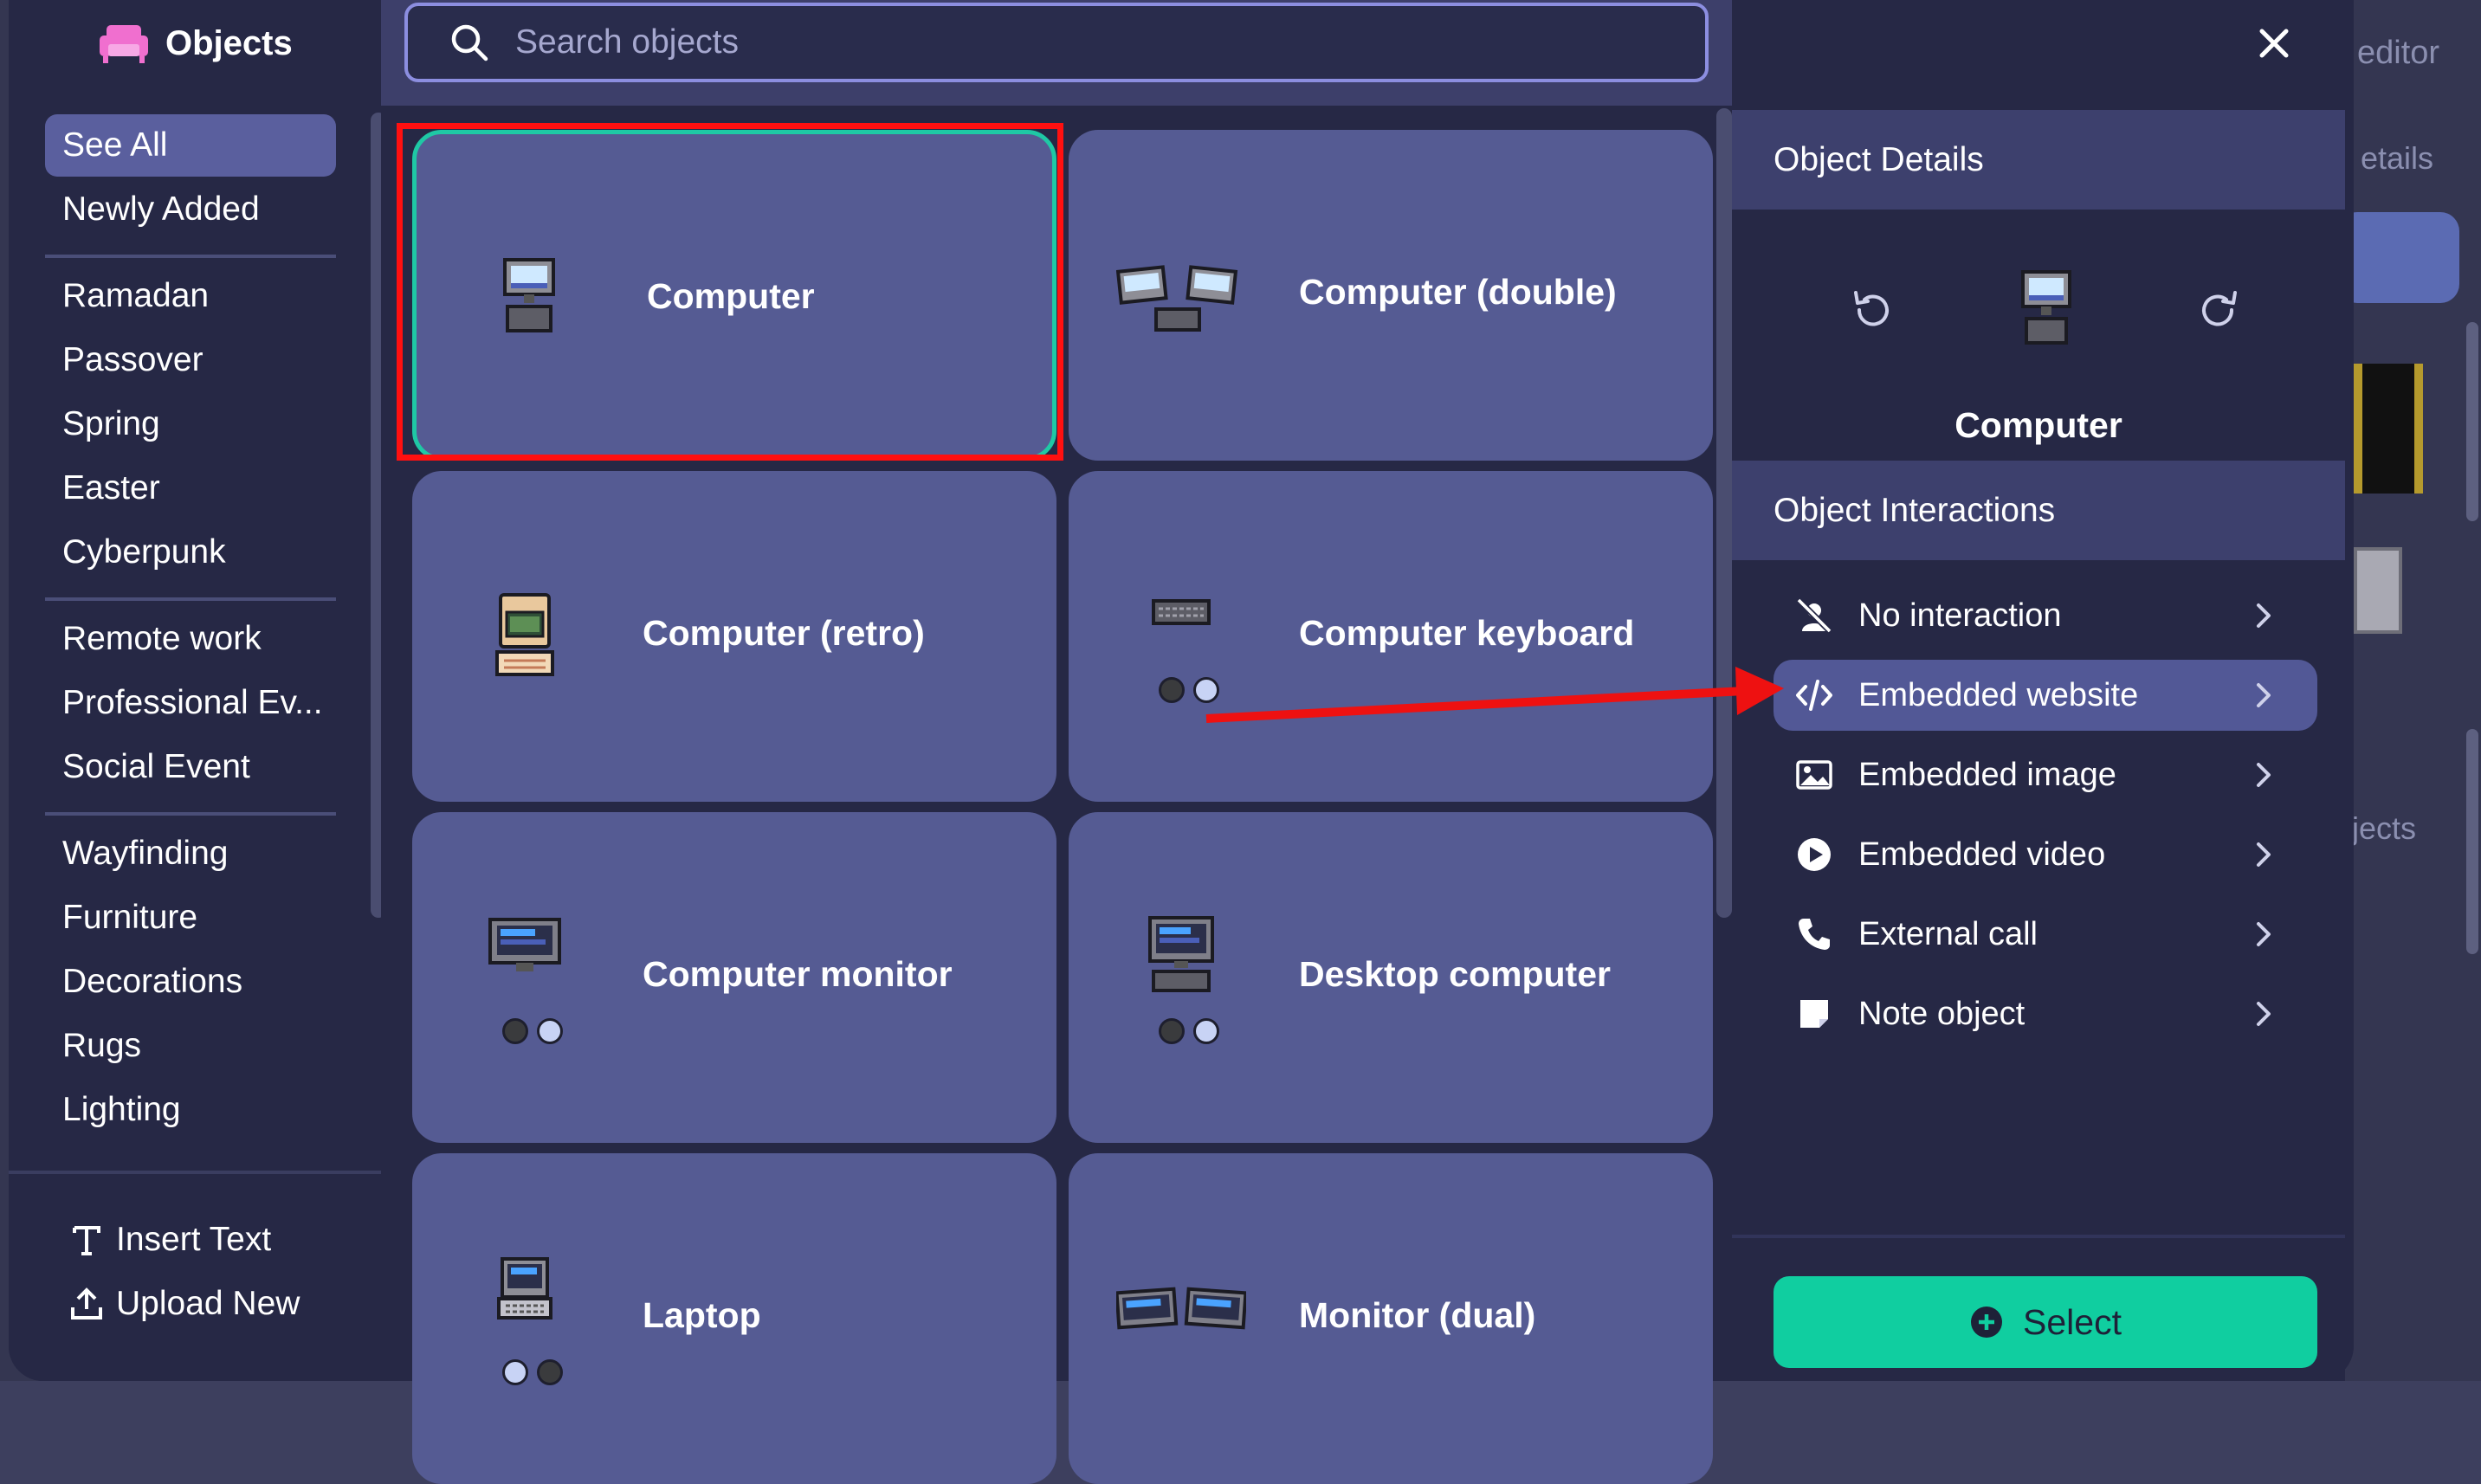 The width and height of the screenshot is (2481, 1484). Describe the element at coordinates (702, 1315) in the screenshot. I see `object-name: Laptop` at that location.